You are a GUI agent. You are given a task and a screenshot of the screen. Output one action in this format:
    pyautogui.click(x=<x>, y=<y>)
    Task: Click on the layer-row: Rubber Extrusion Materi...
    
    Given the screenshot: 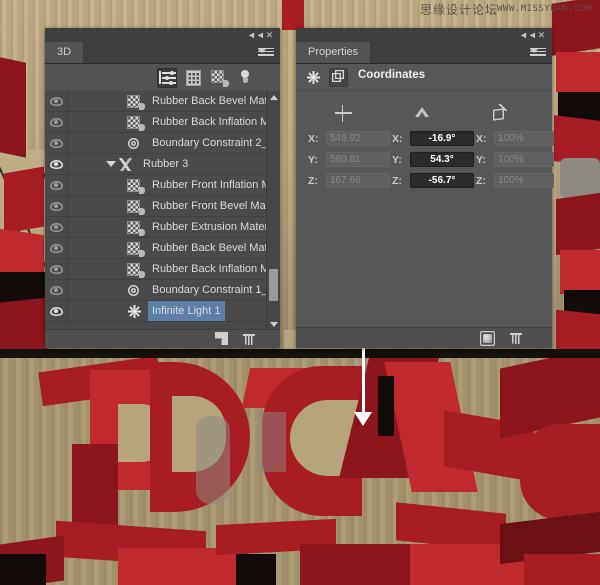 What is the action you would take?
    pyautogui.click(x=162, y=227)
    